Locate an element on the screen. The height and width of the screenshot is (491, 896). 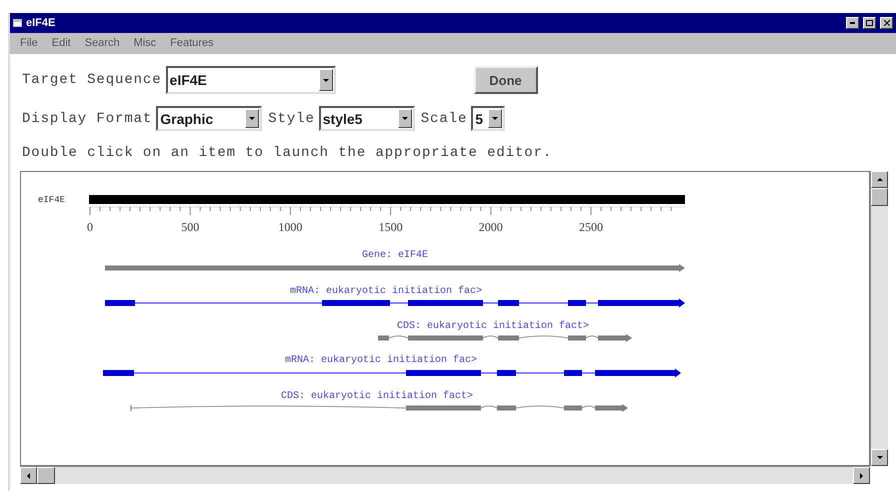
scroll-right-button is located at coordinates (861, 475).